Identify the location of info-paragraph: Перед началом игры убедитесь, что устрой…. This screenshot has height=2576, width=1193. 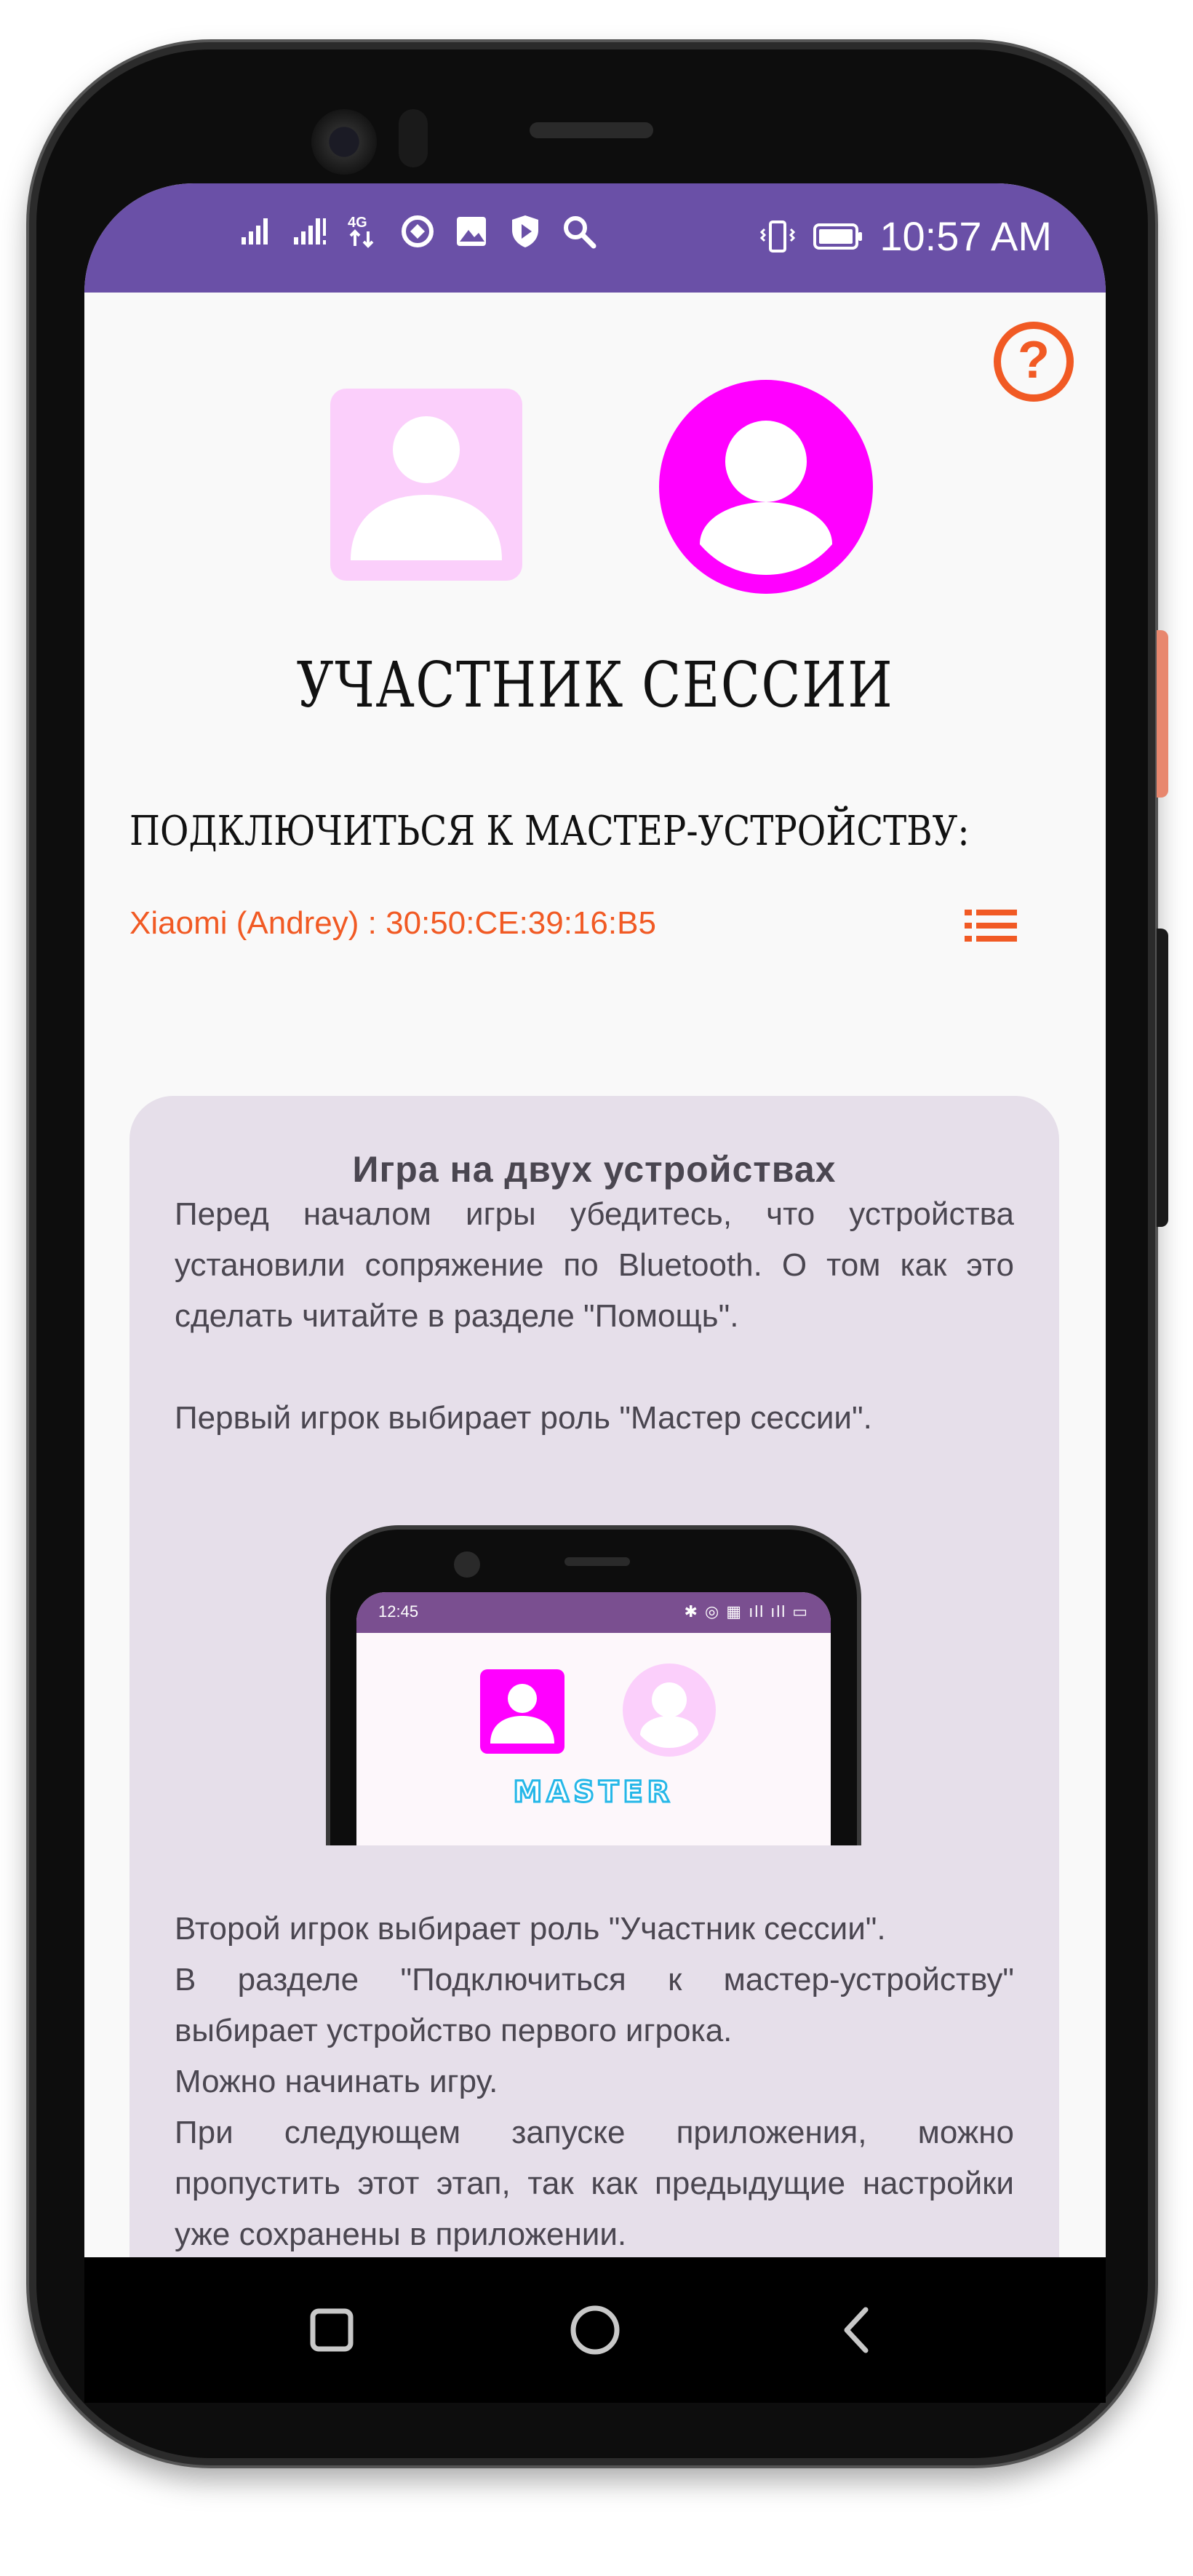
(594, 1265).